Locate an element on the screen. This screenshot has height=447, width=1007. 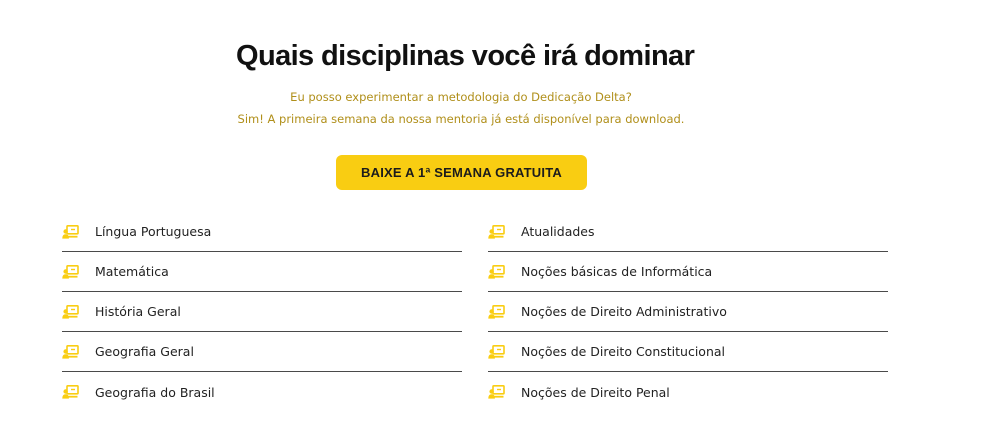
subject-item: Matemática is located at coordinates (262, 272).